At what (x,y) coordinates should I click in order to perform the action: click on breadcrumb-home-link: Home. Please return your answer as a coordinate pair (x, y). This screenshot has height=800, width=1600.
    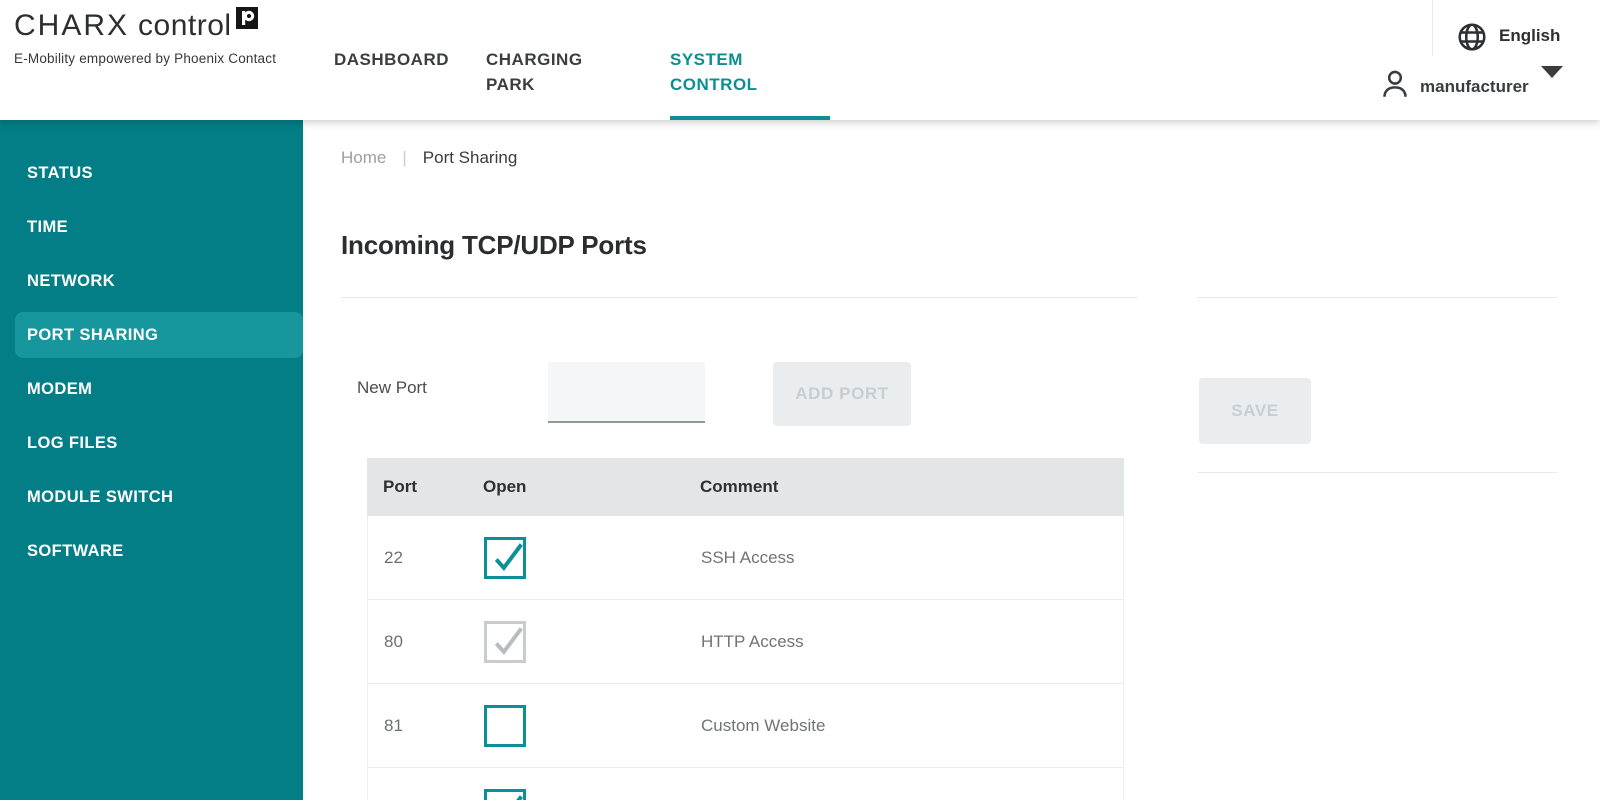
    Looking at the image, I should click on (363, 157).